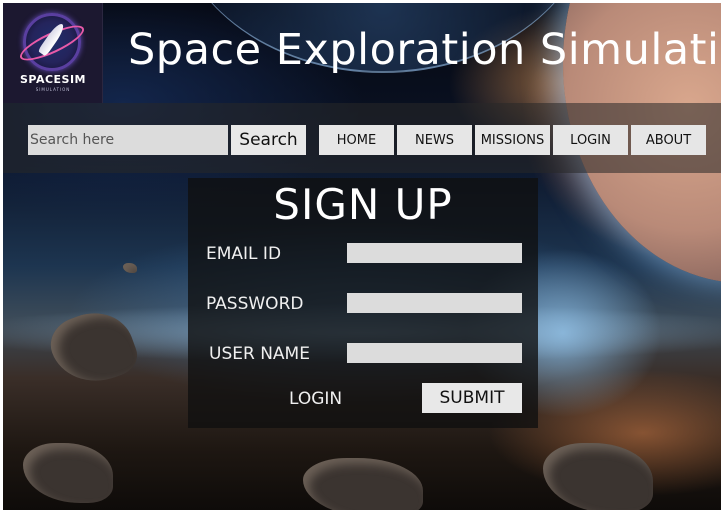 The width and height of the screenshot is (723, 512). Describe the element at coordinates (590, 140) in the screenshot. I see `nav-login-button: LOGIN` at that location.